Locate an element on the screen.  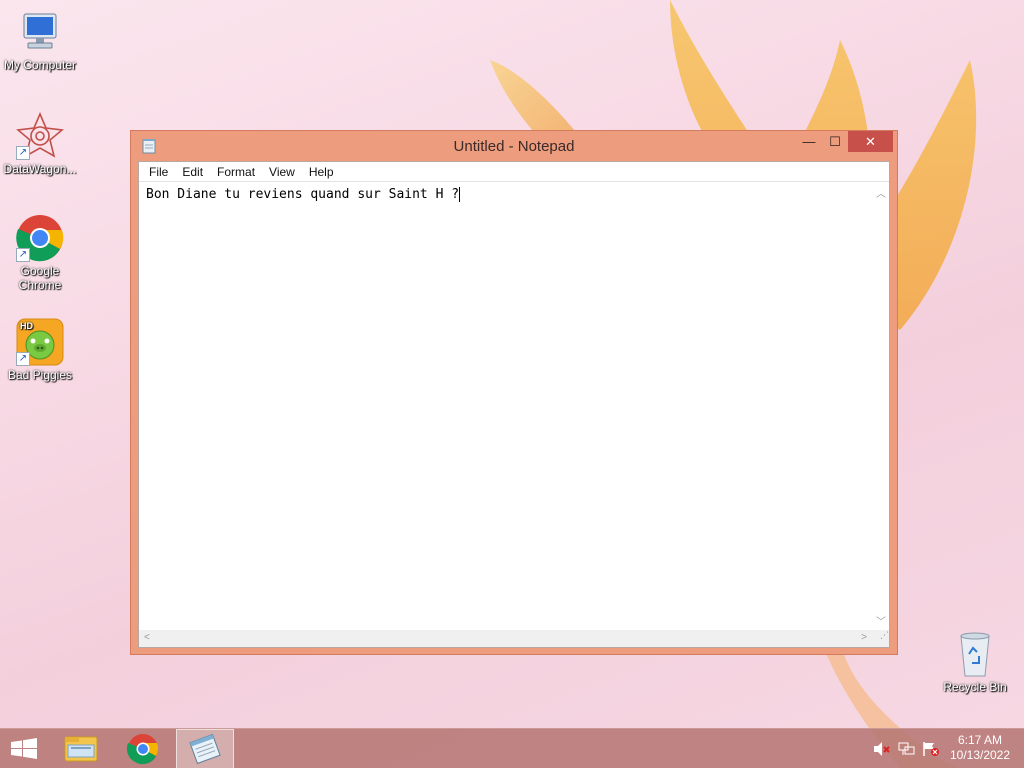
taskbar-notepad is located at coordinates (205, 748).